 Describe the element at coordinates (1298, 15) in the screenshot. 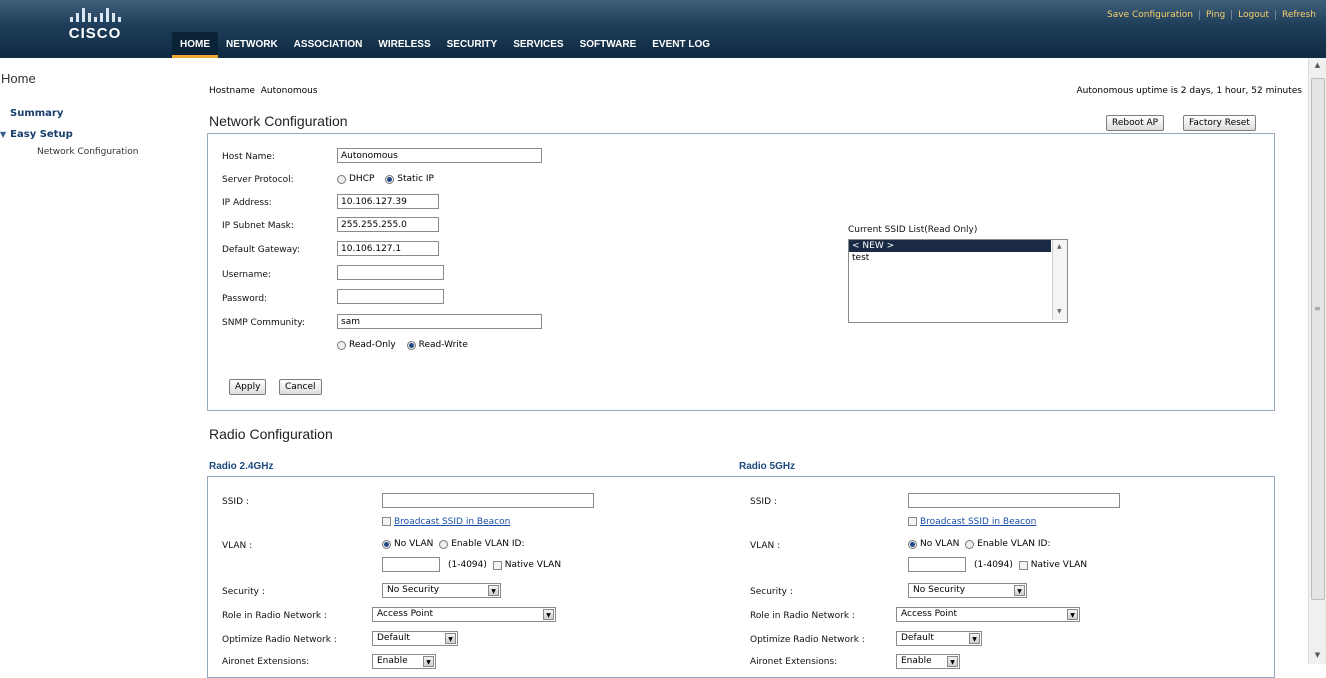

I see `refresh-link: Refresh` at that location.